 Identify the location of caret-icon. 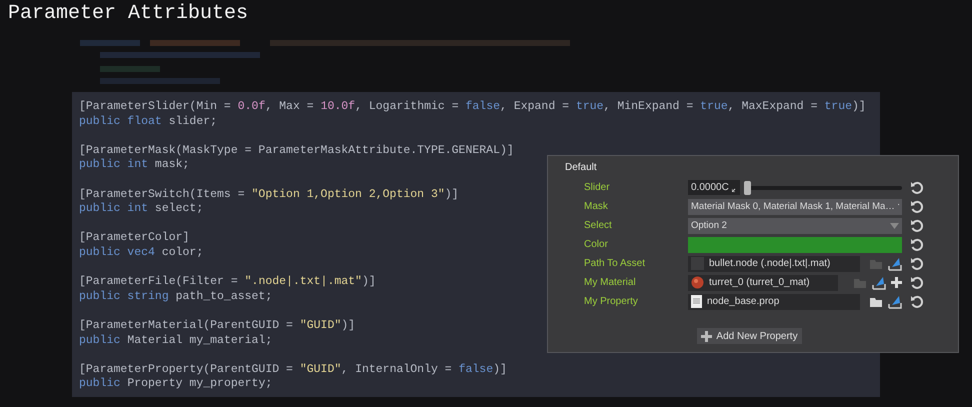
(894, 225).